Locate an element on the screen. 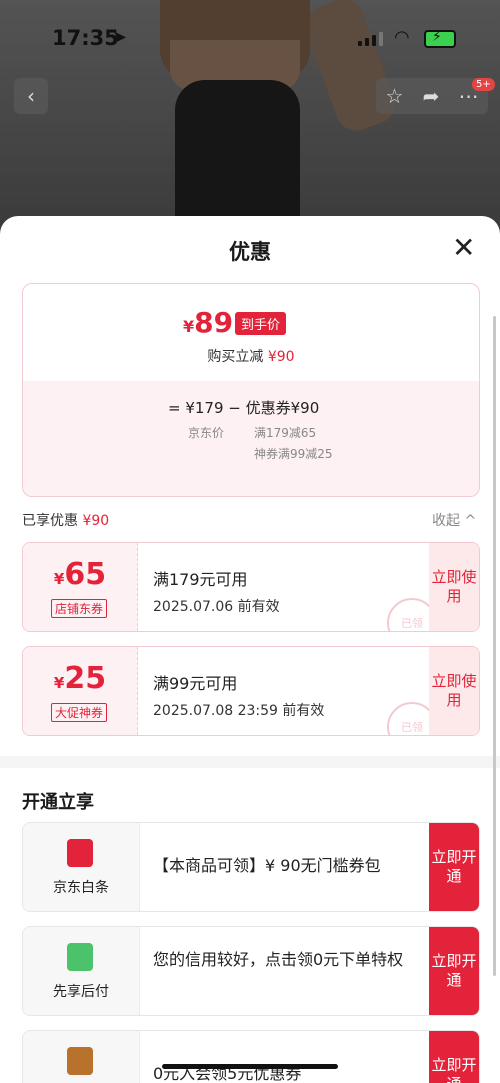 The height and width of the screenshot is (1083, 500). section-title: 开通立享 is located at coordinates (58, 802).